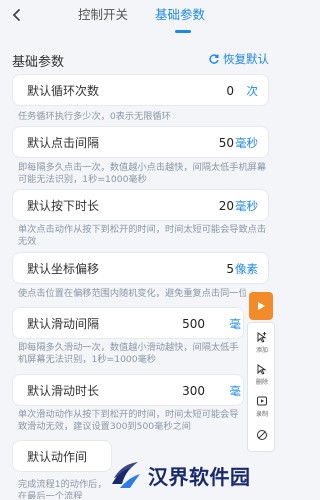 The image size is (320, 500). What do you see at coordinates (246, 59) in the screenshot?
I see `restore-default-label: 恢复默认` at bounding box center [246, 59].